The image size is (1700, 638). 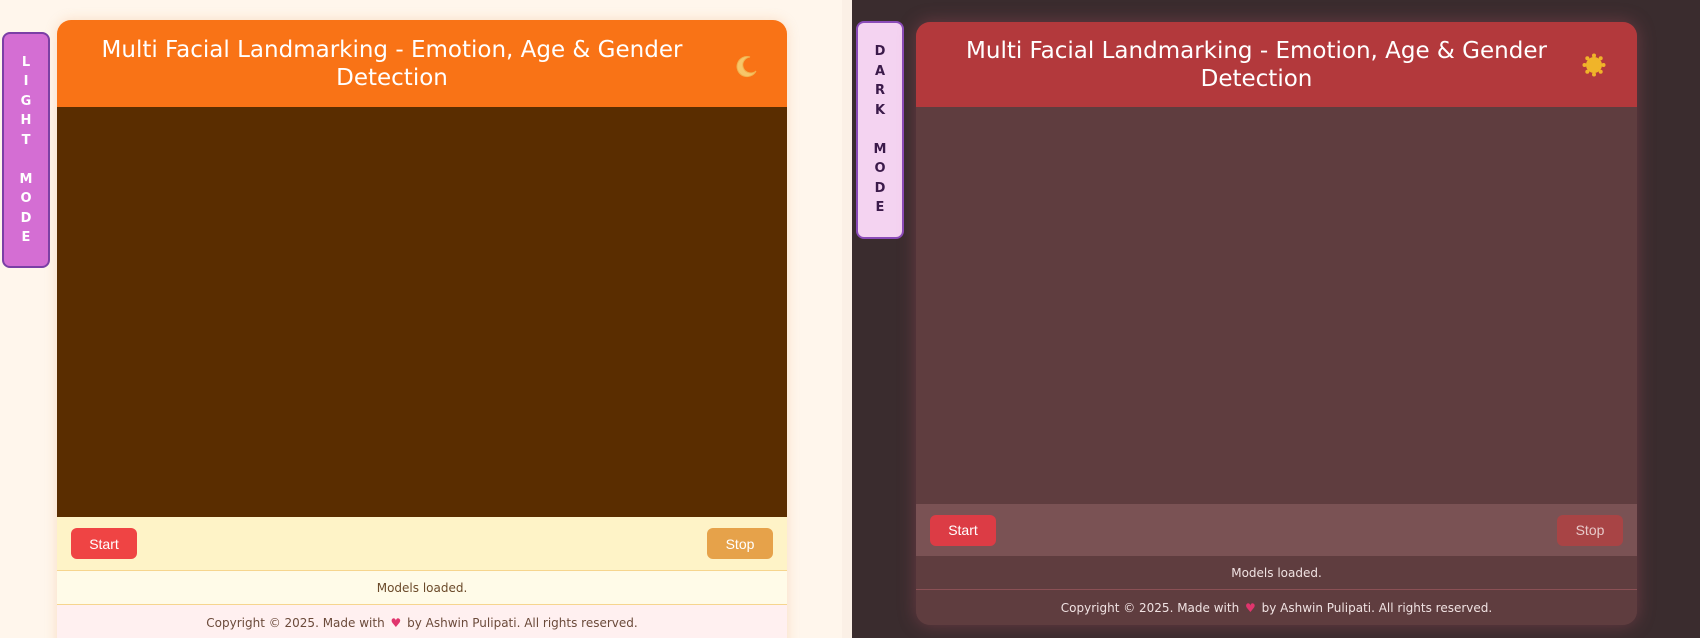 I want to click on dark-mode-tab: D A R K M O D E, so click(x=880, y=130).